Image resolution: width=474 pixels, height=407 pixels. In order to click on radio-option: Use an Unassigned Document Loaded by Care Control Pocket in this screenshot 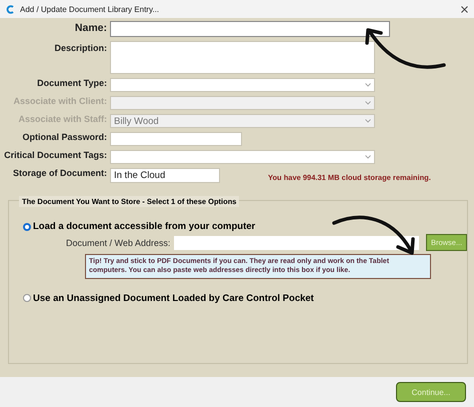, I will do `click(245, 298)`.